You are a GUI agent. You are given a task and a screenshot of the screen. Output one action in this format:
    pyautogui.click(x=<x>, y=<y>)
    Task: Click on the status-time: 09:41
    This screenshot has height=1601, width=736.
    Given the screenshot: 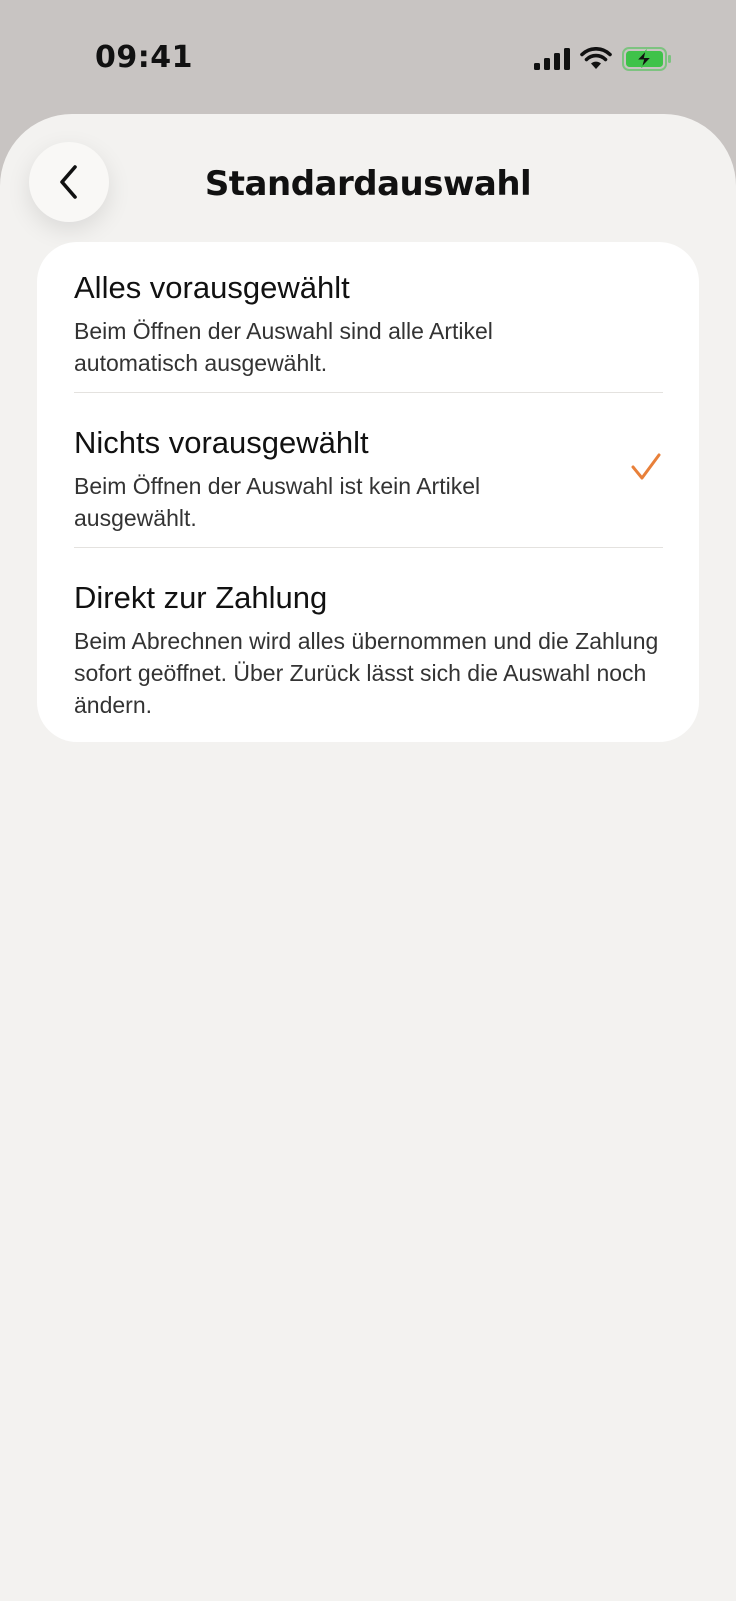 What is the action you would take?
    pyautogui.click(x=144, y=57)
    